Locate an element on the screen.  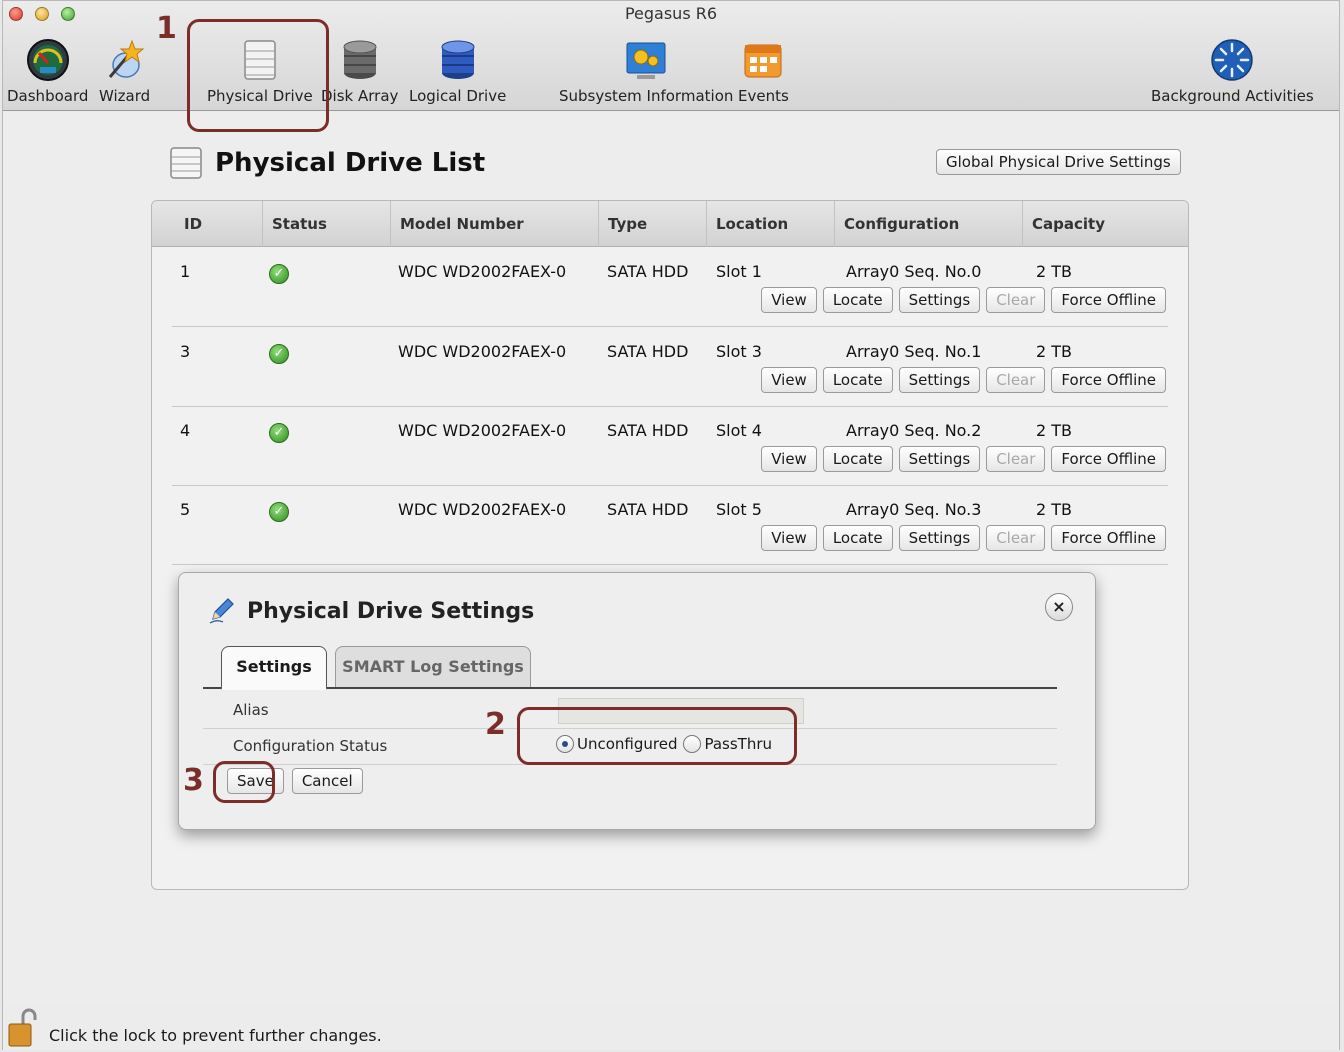
drive-location: Slot 3 is located at coordinates (739, 351).